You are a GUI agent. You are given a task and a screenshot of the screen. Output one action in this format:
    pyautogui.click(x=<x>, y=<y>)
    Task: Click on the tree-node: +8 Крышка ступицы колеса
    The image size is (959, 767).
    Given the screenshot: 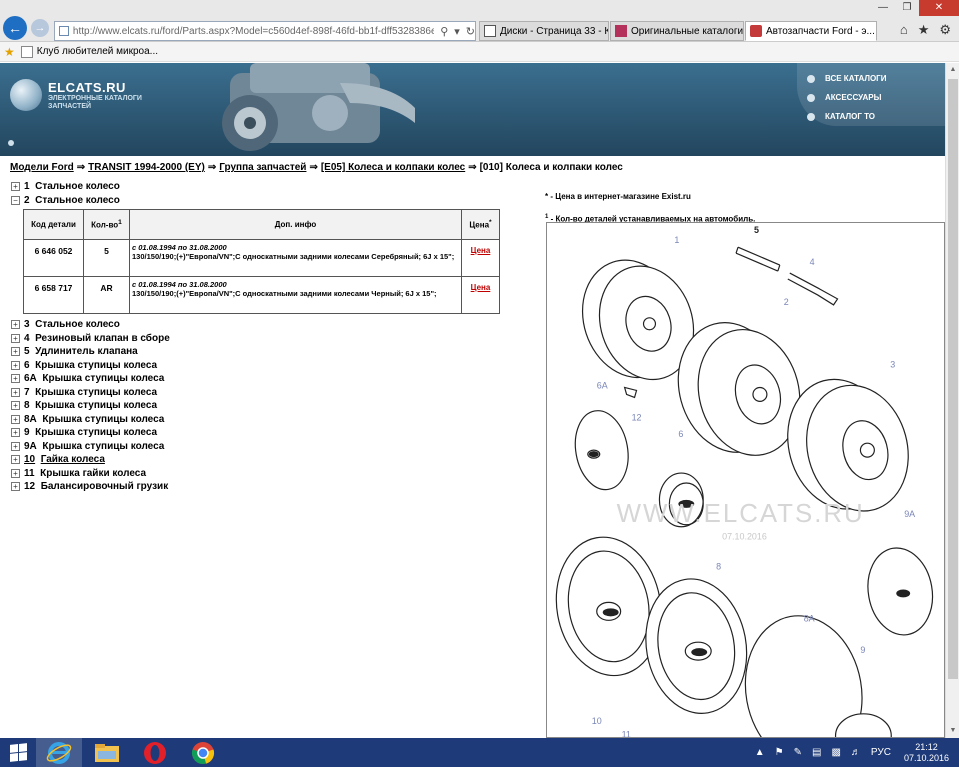 What is the action you would take?
    pyautogui.click(x=261, y=406)
    